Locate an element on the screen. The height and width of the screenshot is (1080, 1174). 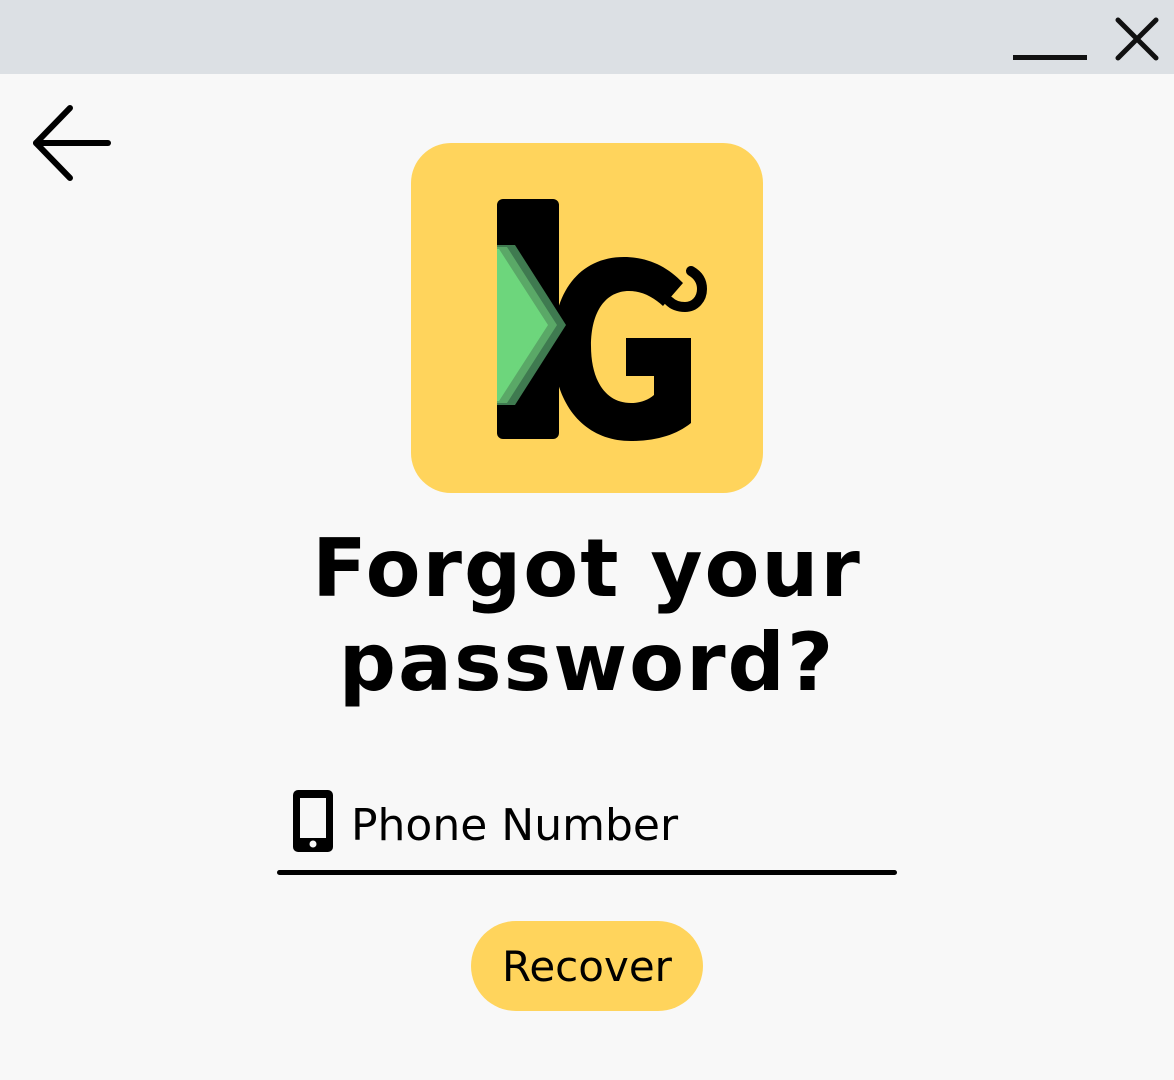
app-logo is located at coordinates (587, 318).